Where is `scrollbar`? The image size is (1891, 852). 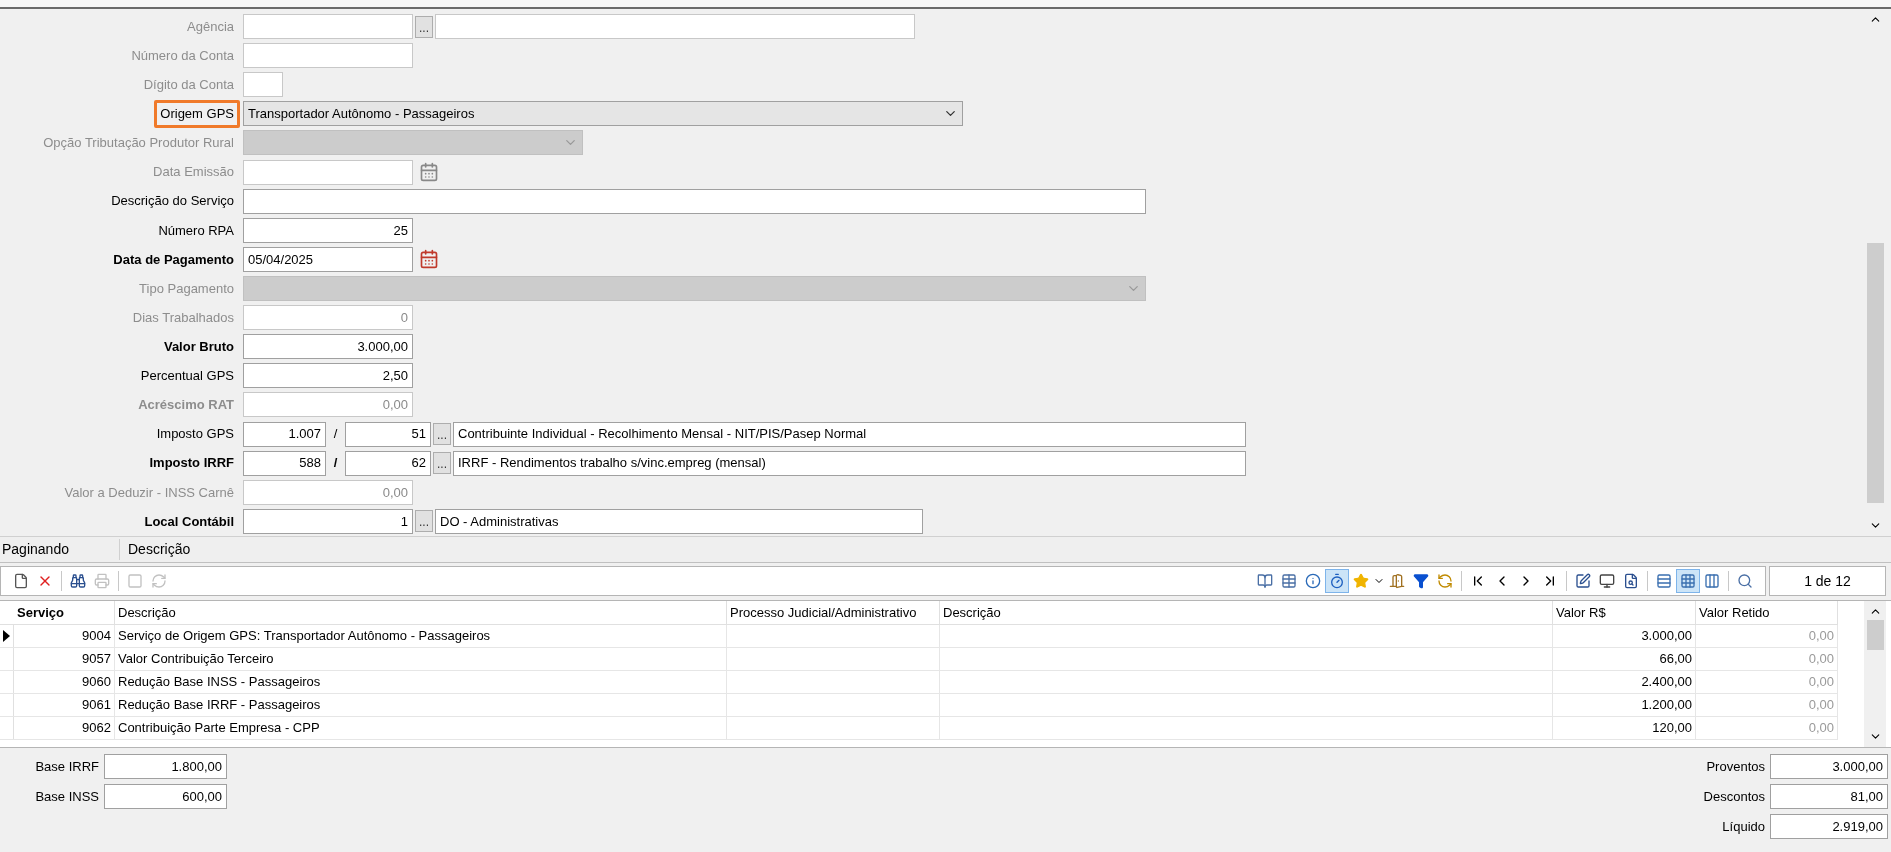 scrollbar is located at coordinates (1875, 674).